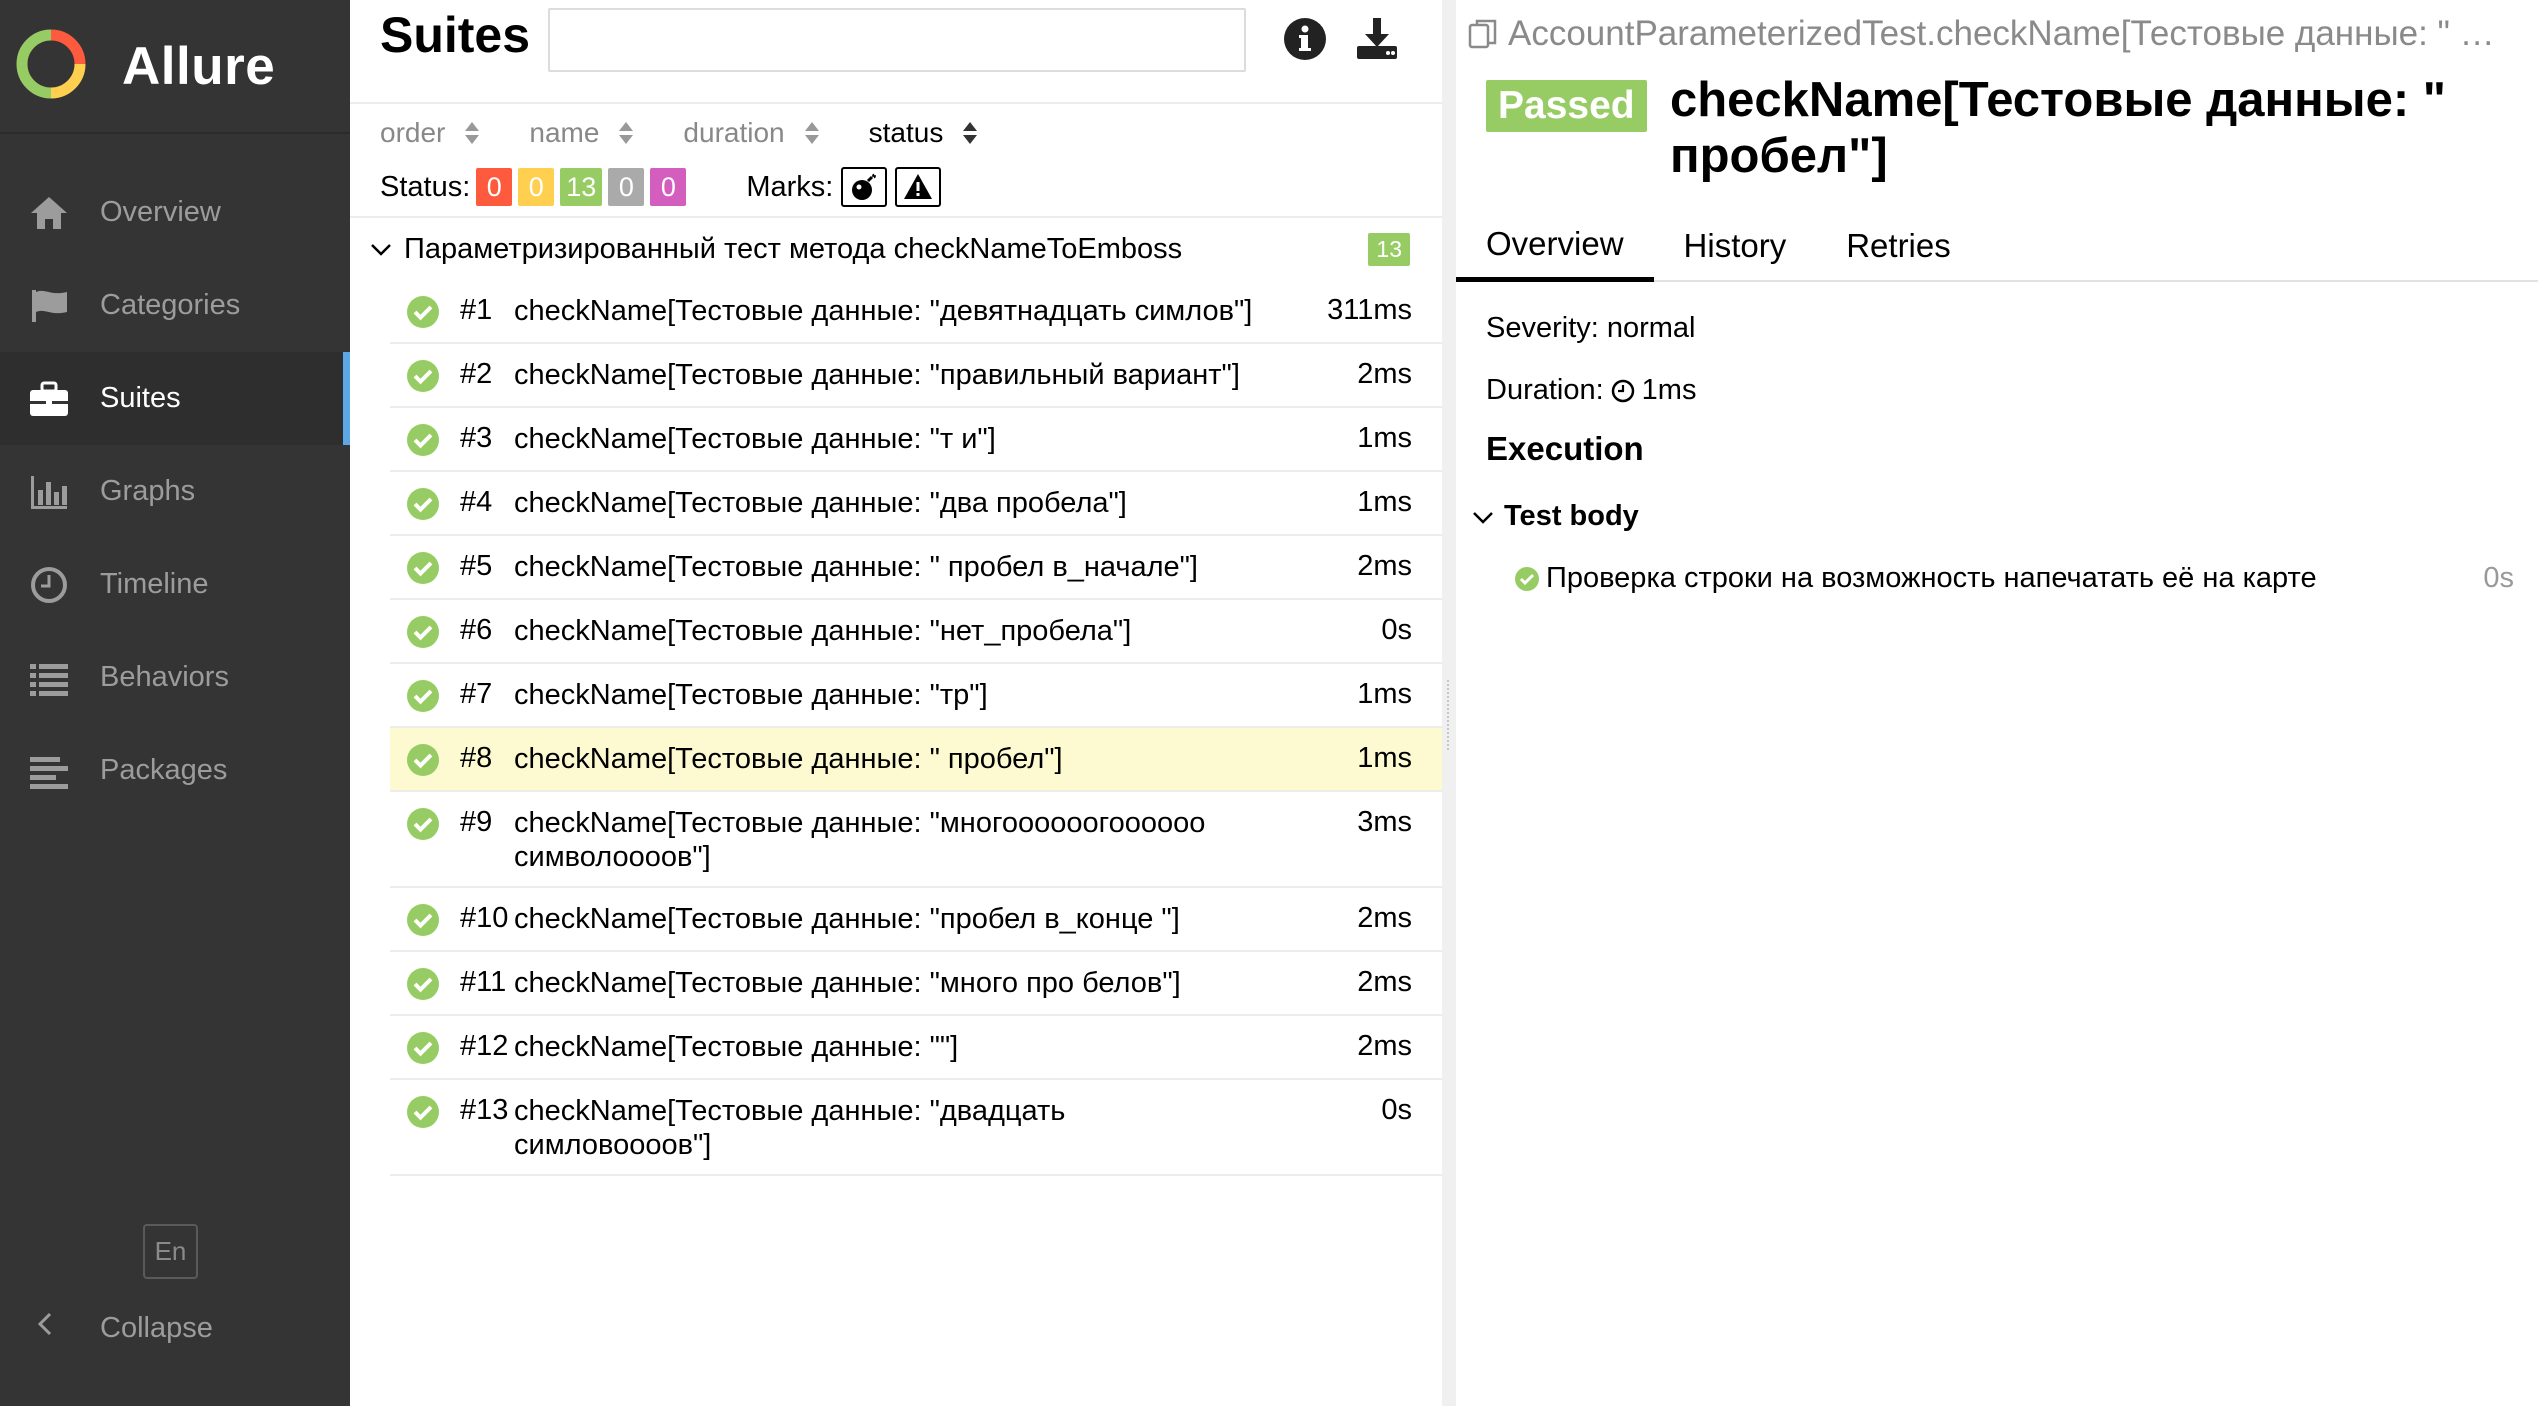 The width and height of the screenshot is (2538, 1406). What do you see at coordinates (1622, 390) in the screenshot?
I see `clock-icon` at bounding box center [1622, 390].